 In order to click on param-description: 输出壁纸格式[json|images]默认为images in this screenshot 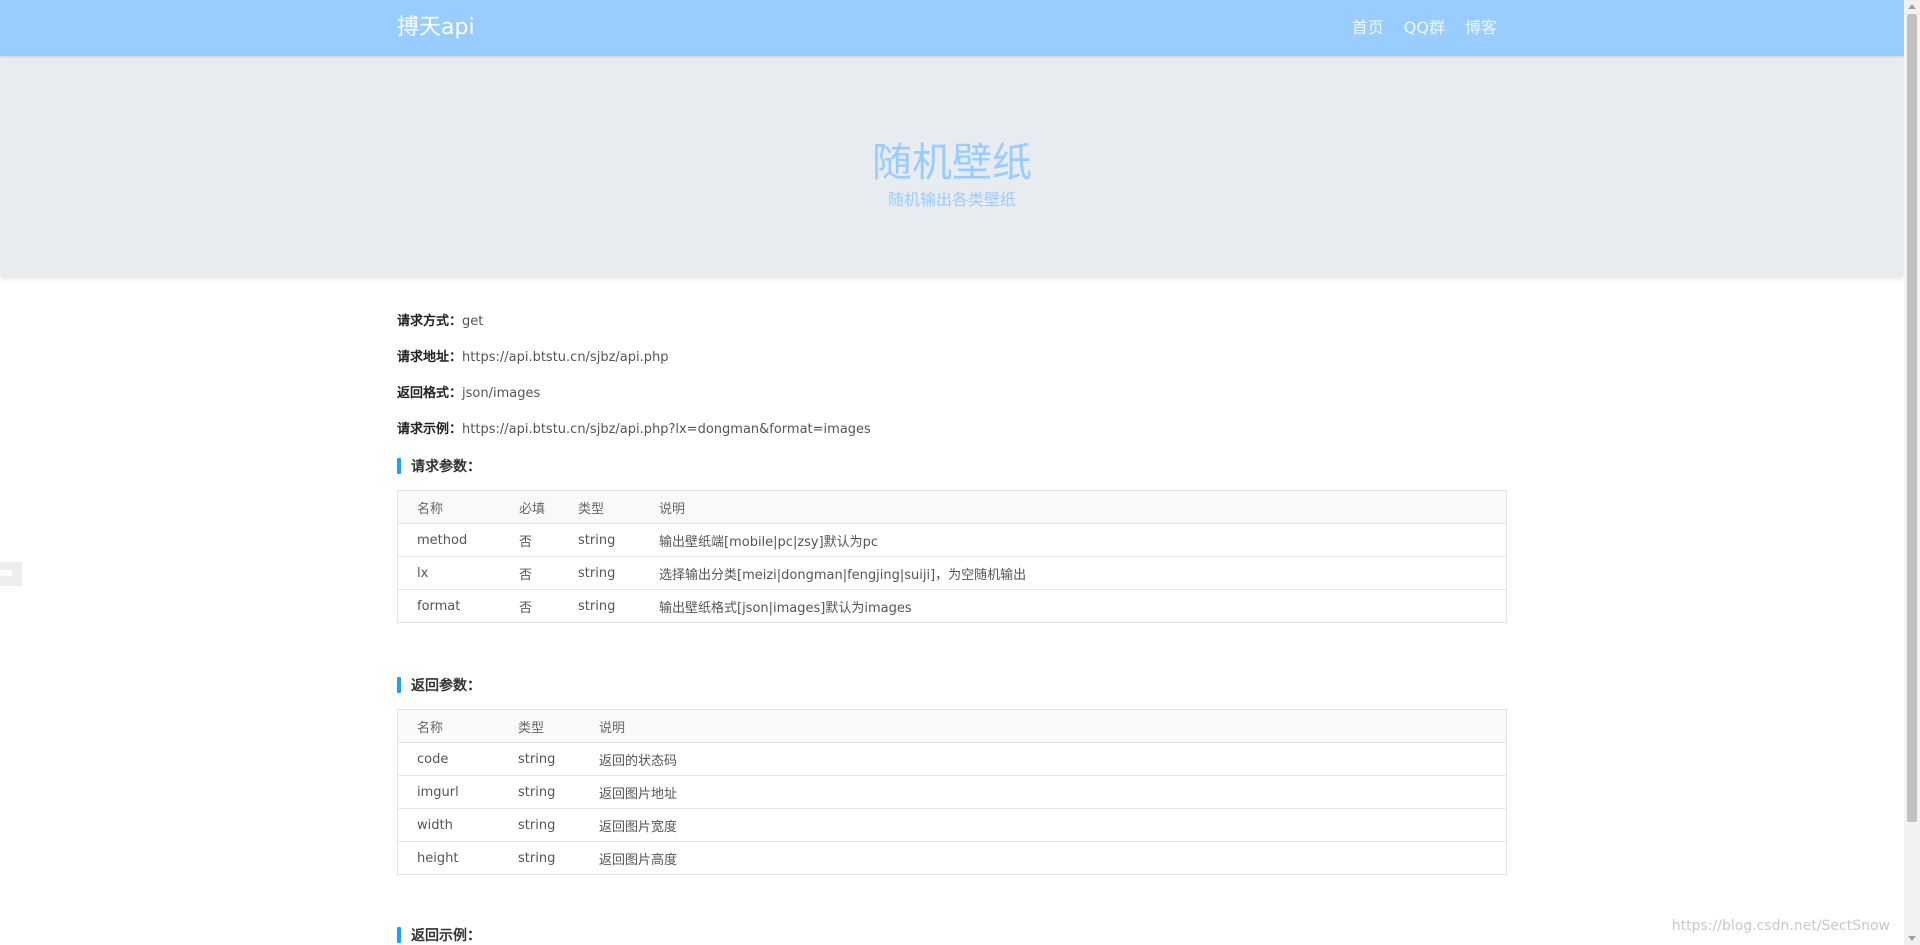, I will do `click(785, 608)`.